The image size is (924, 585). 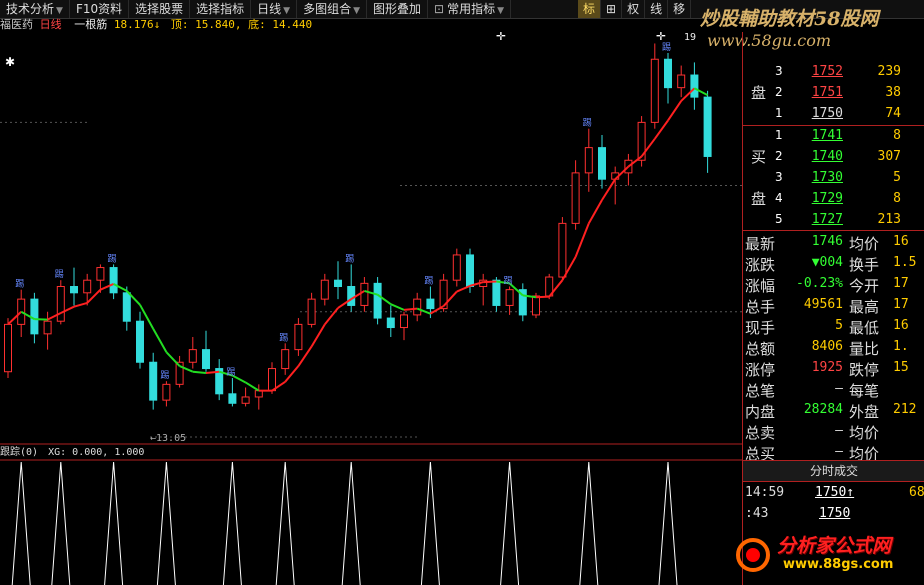 What do you see at coordinates (612, 9) in the screenshot?
I see `button-grid: ⊞` at bounding box center [612, 9].